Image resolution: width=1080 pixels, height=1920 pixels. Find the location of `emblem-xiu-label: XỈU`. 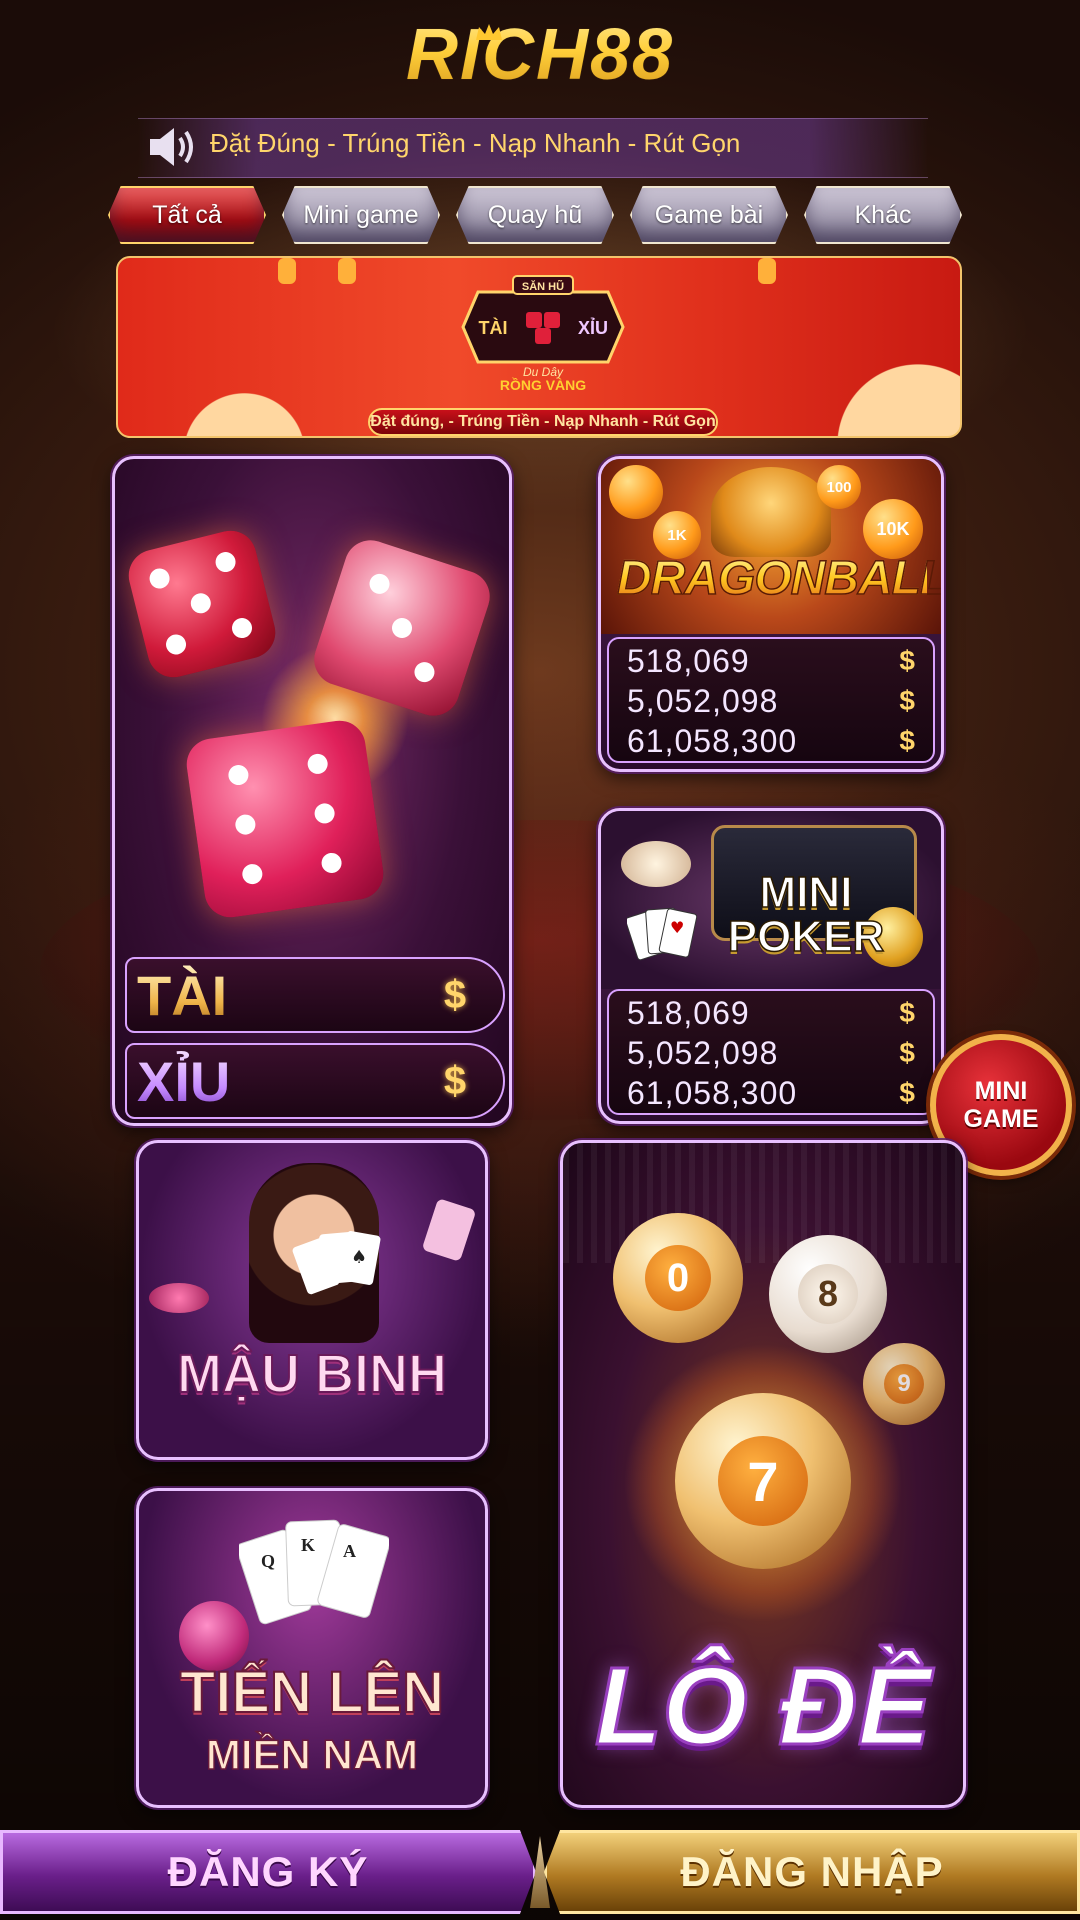

emblem-xiu-label: XỈU is located at coordinates (593, 327).